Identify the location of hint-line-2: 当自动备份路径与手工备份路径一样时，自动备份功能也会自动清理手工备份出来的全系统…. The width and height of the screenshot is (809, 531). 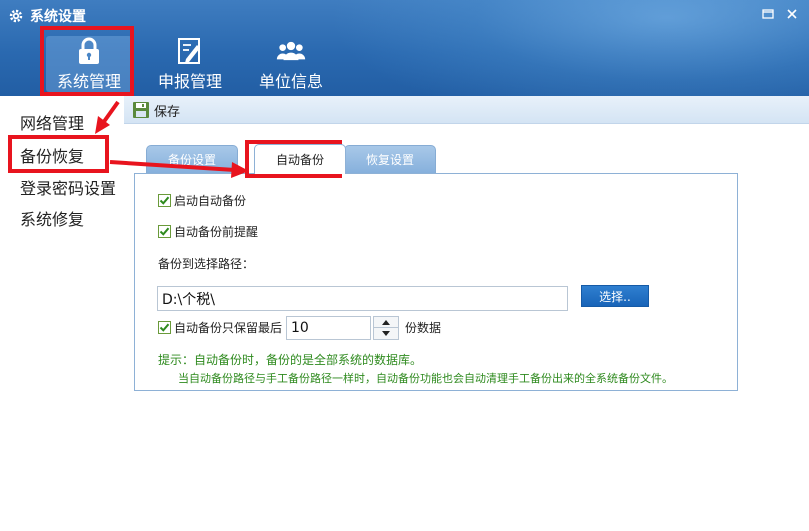
(425, 378).